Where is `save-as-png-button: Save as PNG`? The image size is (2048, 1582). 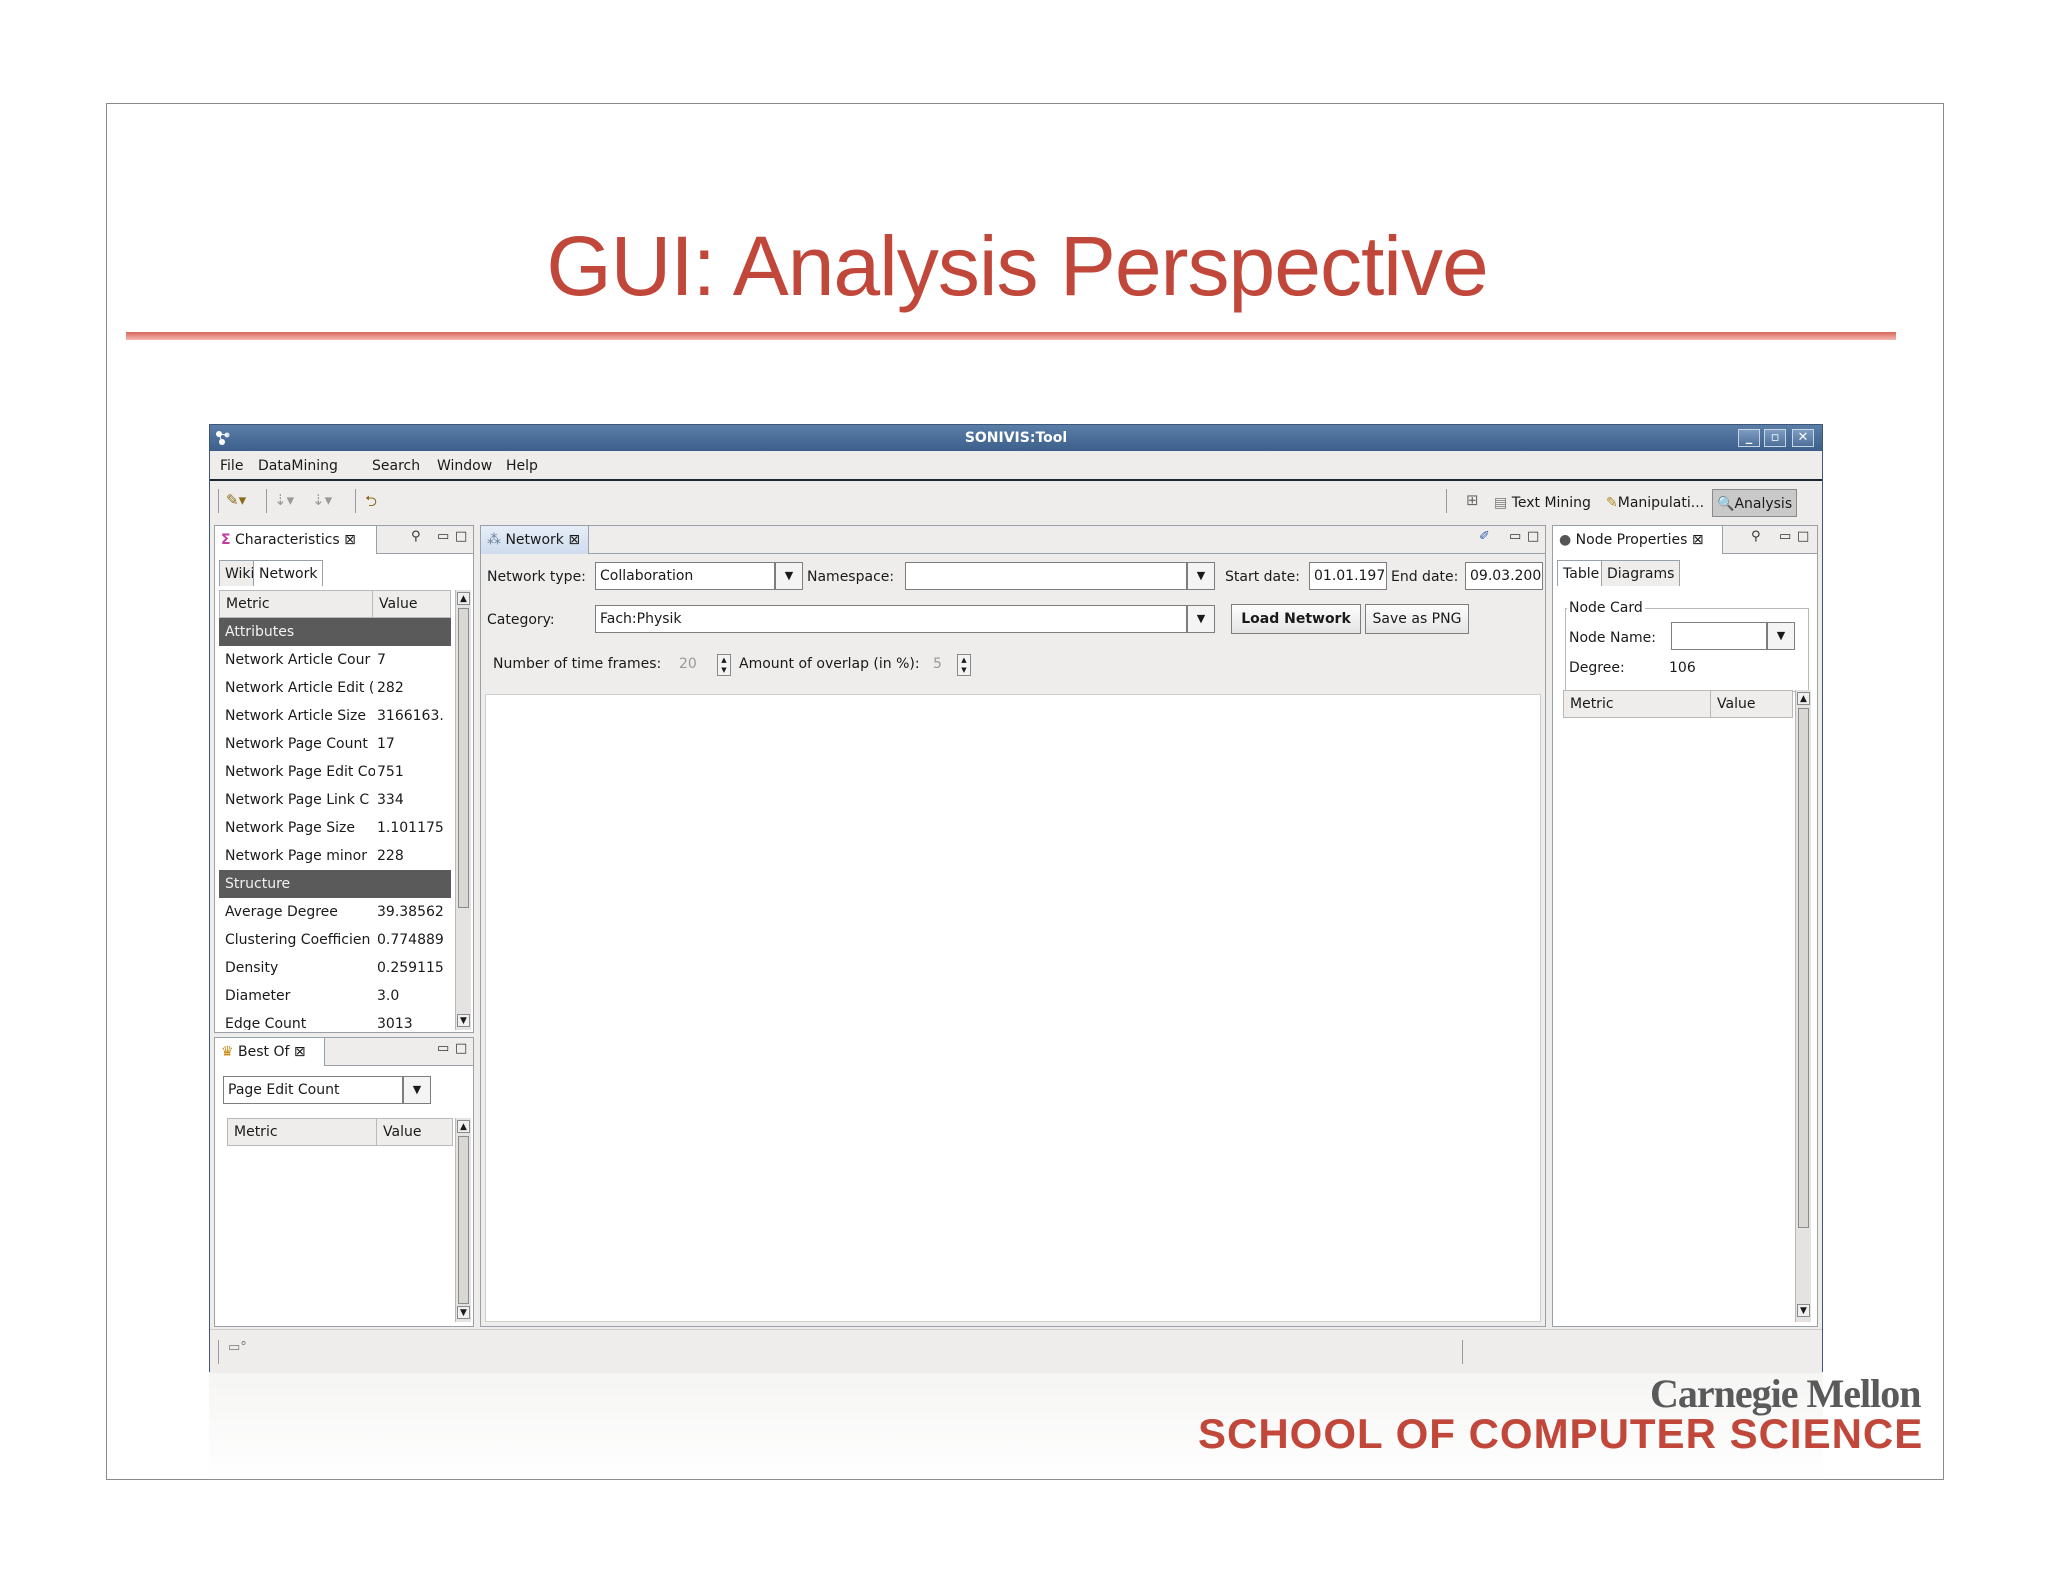
save-as-png-button: Save as PNG is located at coordinates (1417, 619).